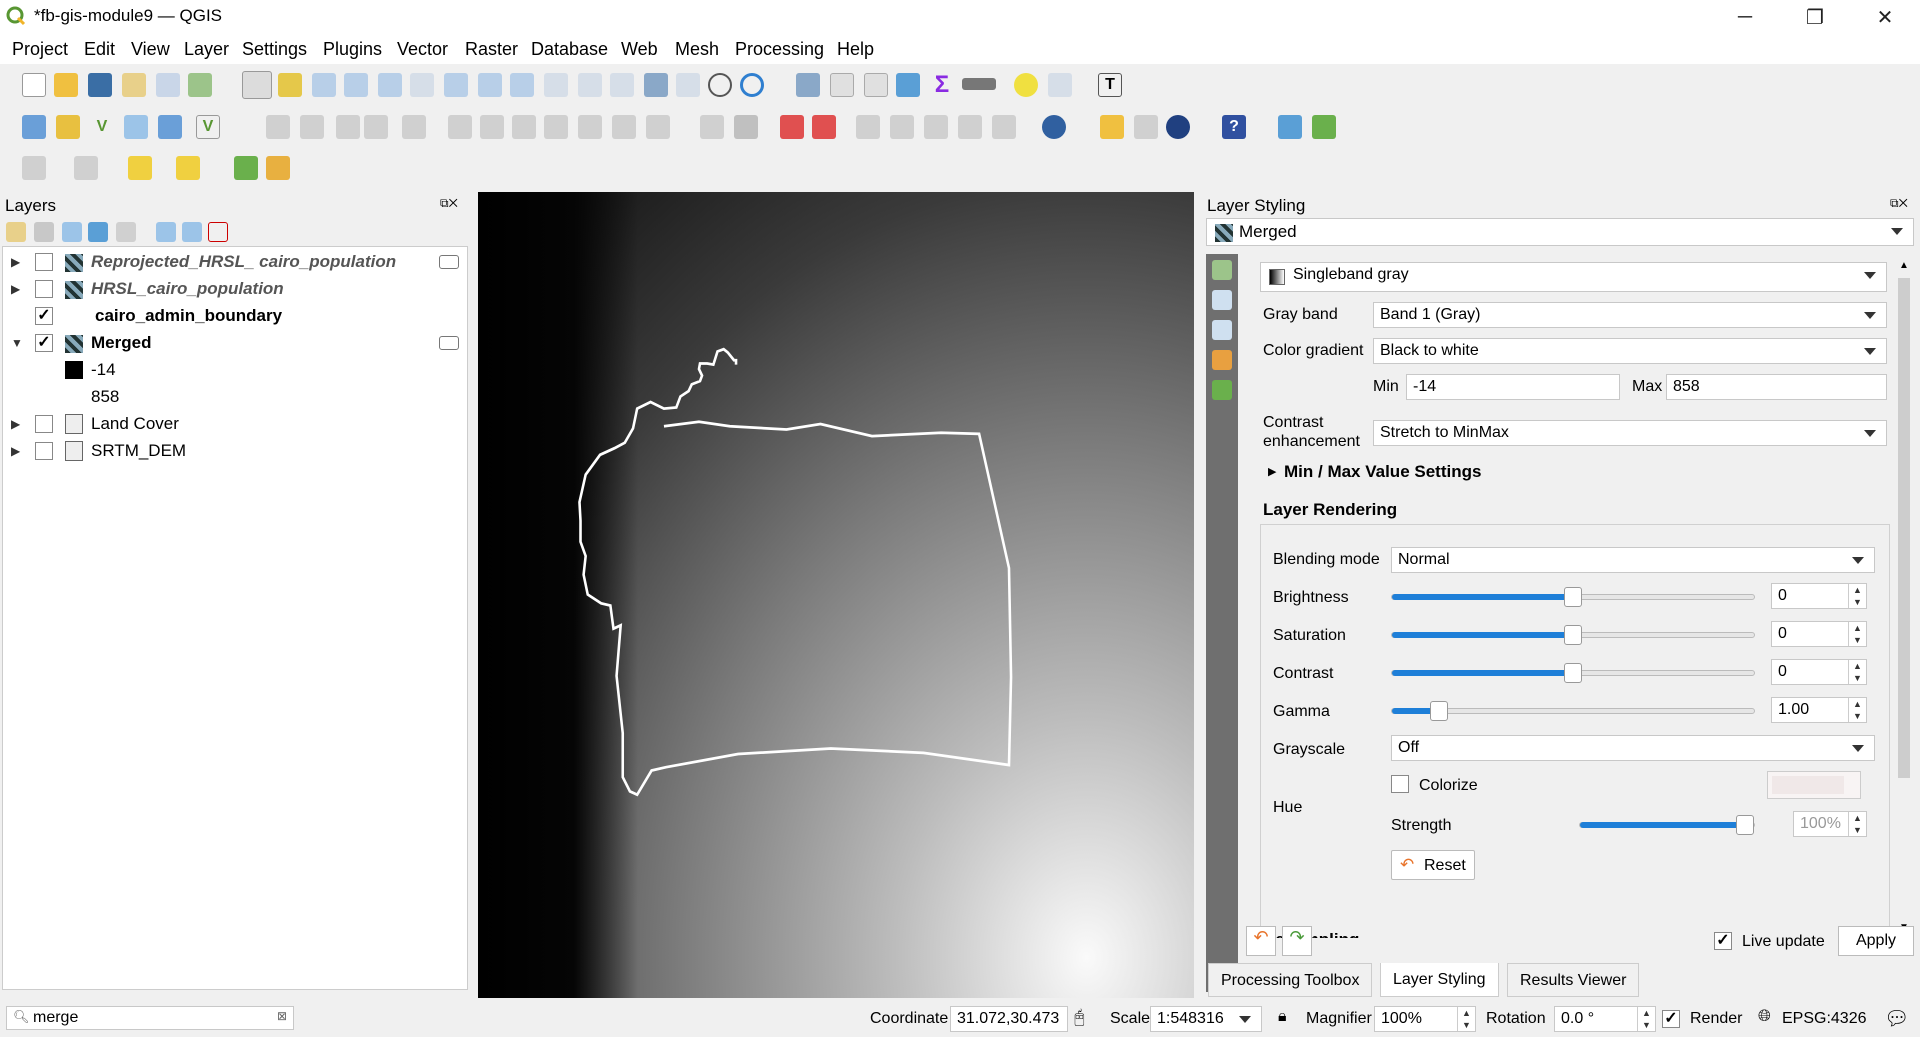 The height and width of the screenshot is (1037, 1920). What do you see at coordinates (1814, 785) in the screenshot?
I see `colorize-color-button` at bounding box center [1814, 785].